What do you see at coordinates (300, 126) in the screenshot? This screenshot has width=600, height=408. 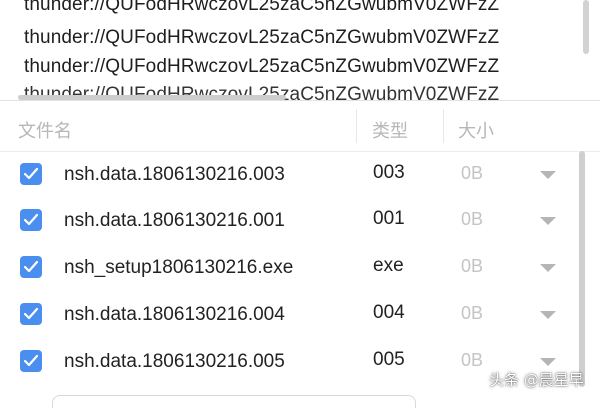 I see `file-list-header: 文件名 类型 大小` at bounding box center [300, 126].